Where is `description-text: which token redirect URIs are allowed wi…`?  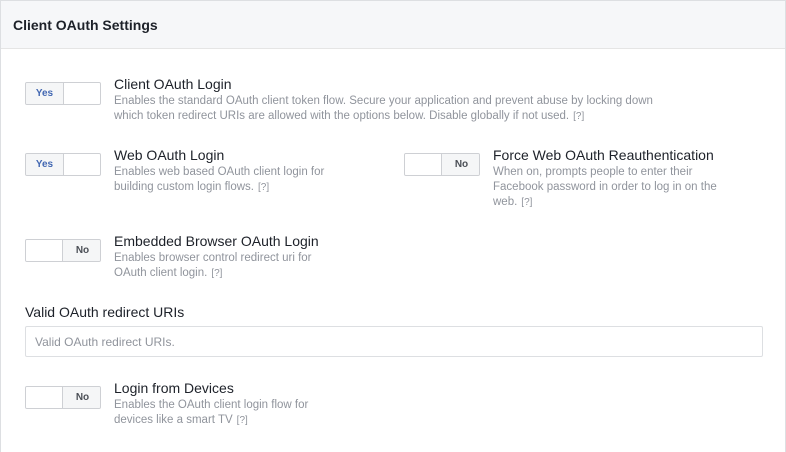 description-text: which token redirect URIs are allowed wi… is located at coordinates (342, 116).